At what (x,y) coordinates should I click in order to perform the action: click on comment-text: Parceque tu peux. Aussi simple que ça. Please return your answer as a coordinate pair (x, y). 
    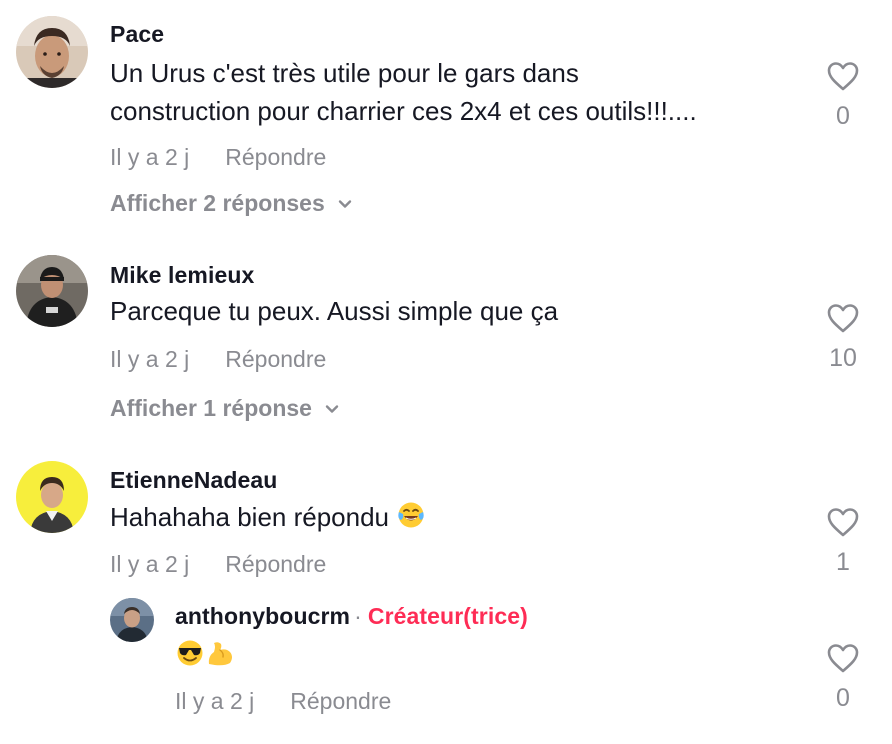
    Looking at the image, I should click on (455, 311).